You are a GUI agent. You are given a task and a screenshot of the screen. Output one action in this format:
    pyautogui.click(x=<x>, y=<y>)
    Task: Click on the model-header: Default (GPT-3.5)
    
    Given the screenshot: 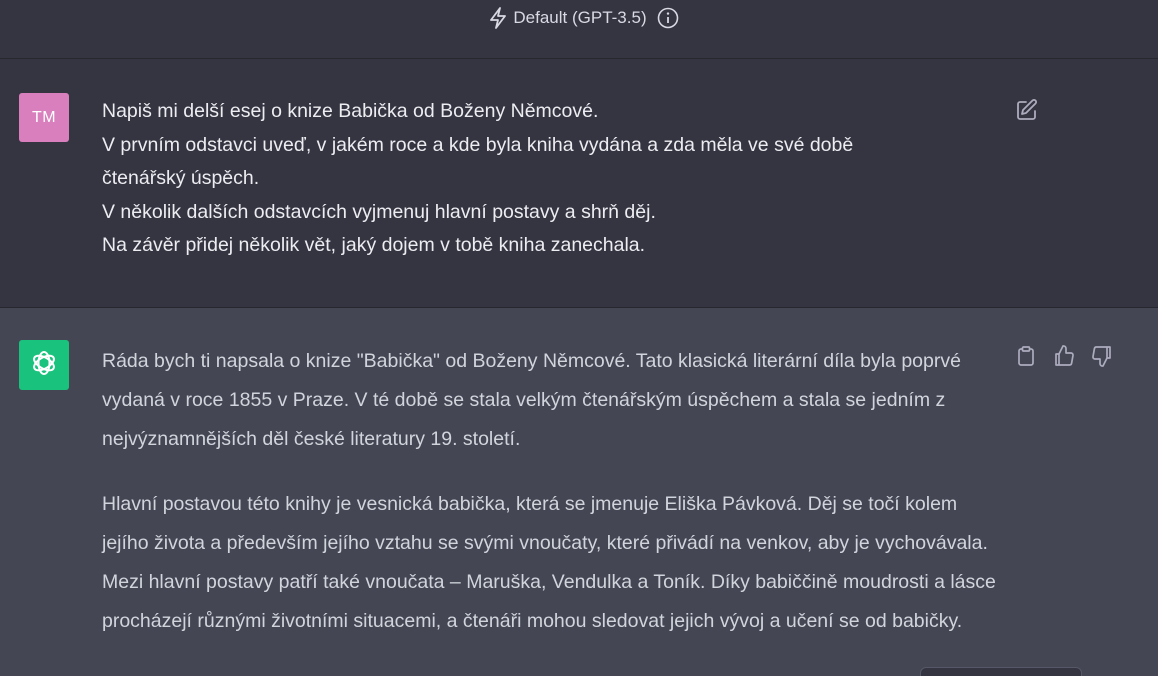 What is the action you would take?
    pyautogui.click(x=579, y=29)
    